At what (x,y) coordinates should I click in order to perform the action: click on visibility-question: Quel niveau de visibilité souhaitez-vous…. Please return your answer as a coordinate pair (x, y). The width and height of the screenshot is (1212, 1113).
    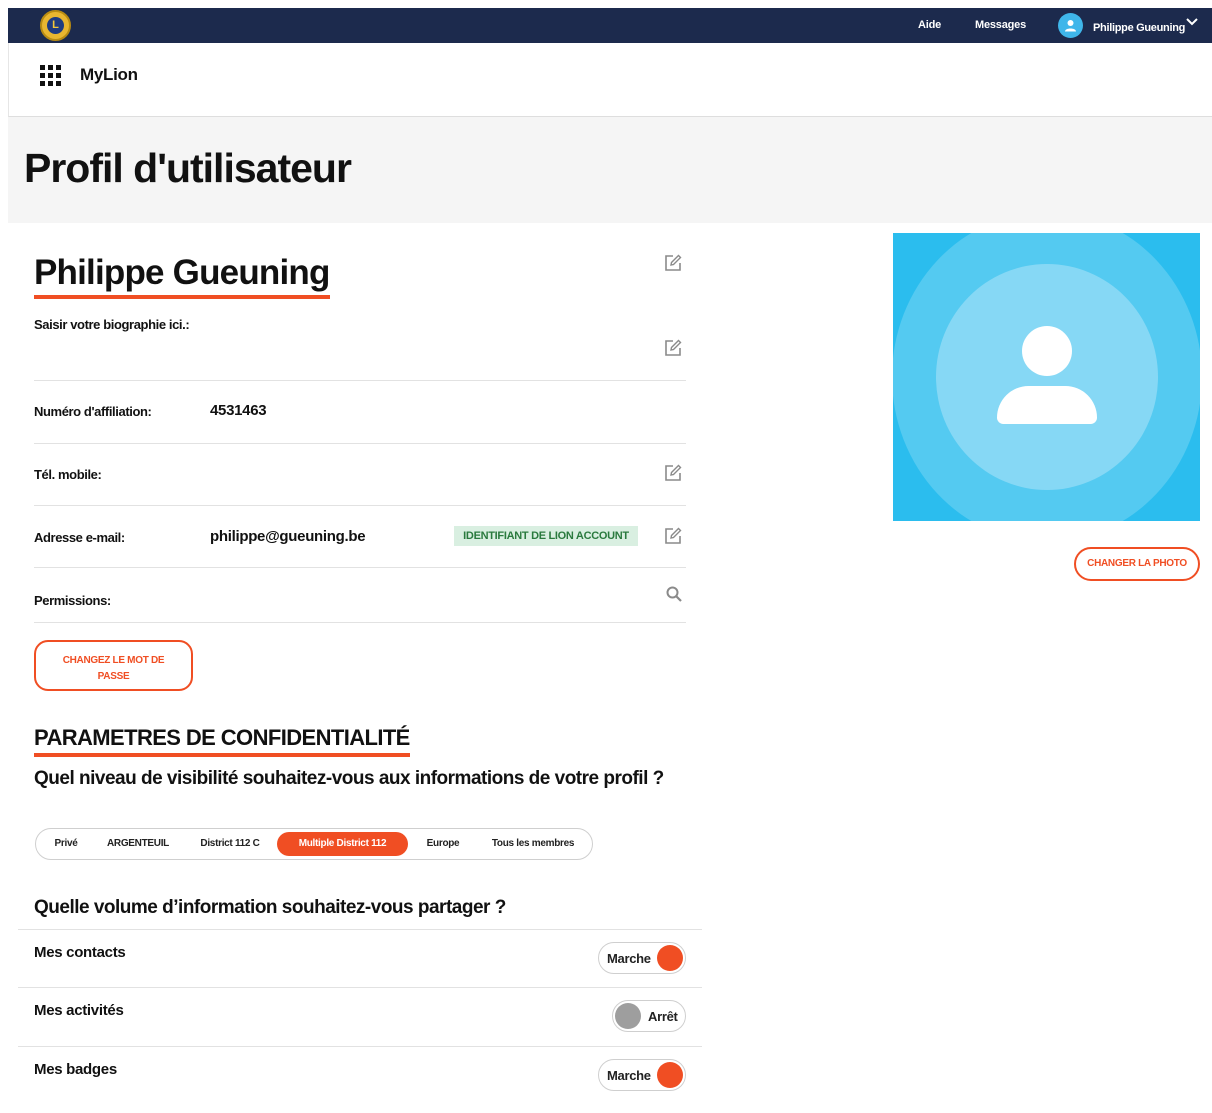
    Looking at the image, I should click on (349, 778).